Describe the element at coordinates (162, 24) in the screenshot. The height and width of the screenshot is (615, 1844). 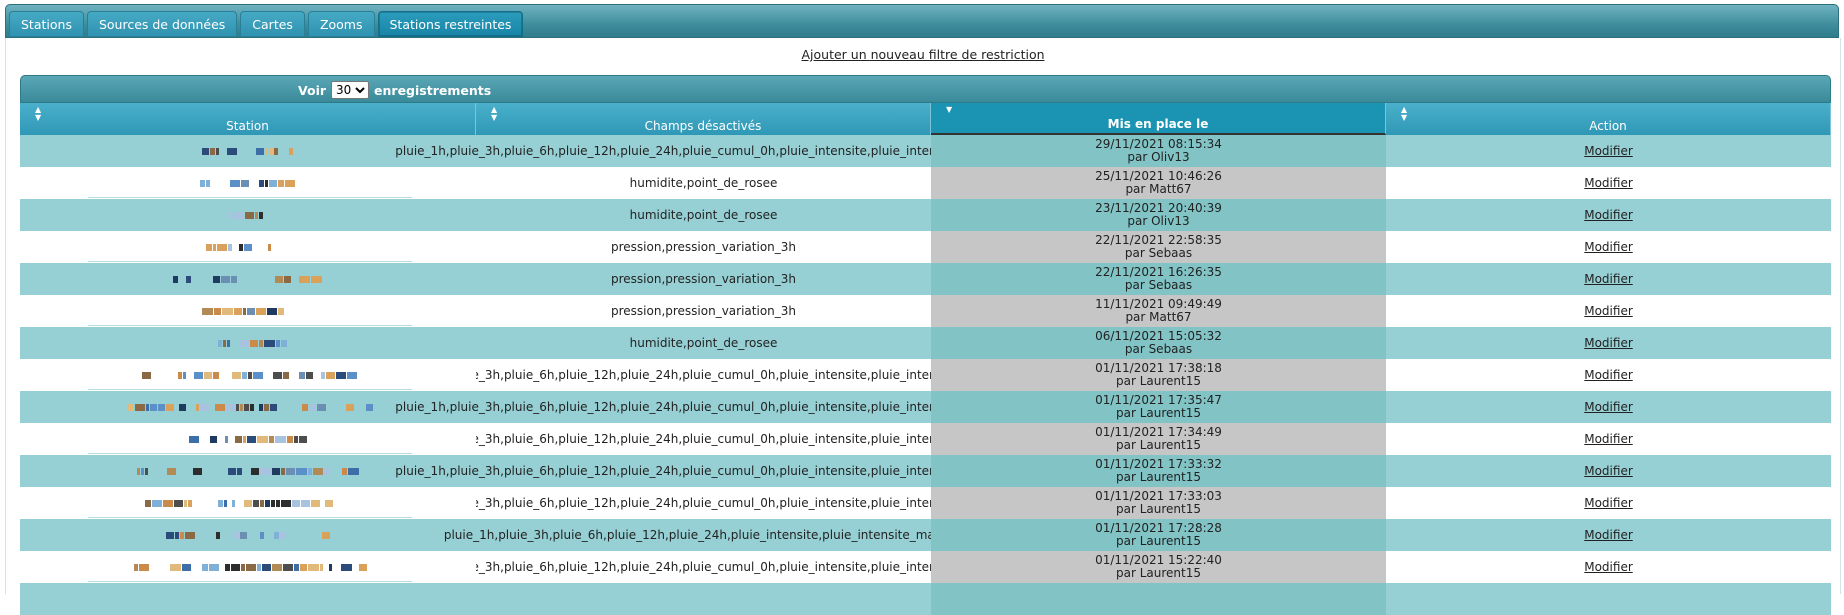
I see `tab-sources-de-donn-es: Sources de données` at that location.